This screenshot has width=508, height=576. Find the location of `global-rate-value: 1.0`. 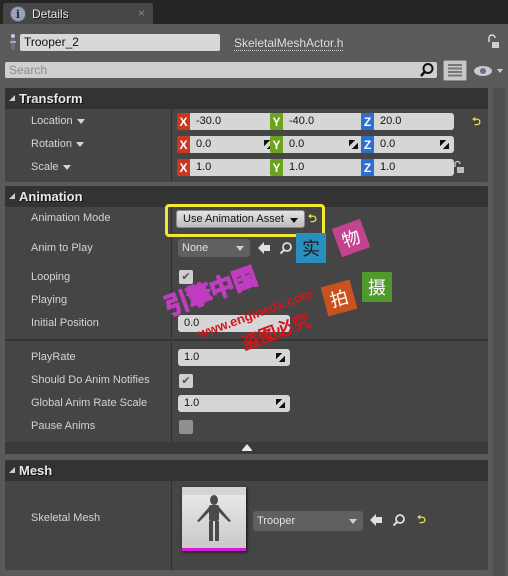

global-rate-value: 1.0 is located at coordinates (192, 403).